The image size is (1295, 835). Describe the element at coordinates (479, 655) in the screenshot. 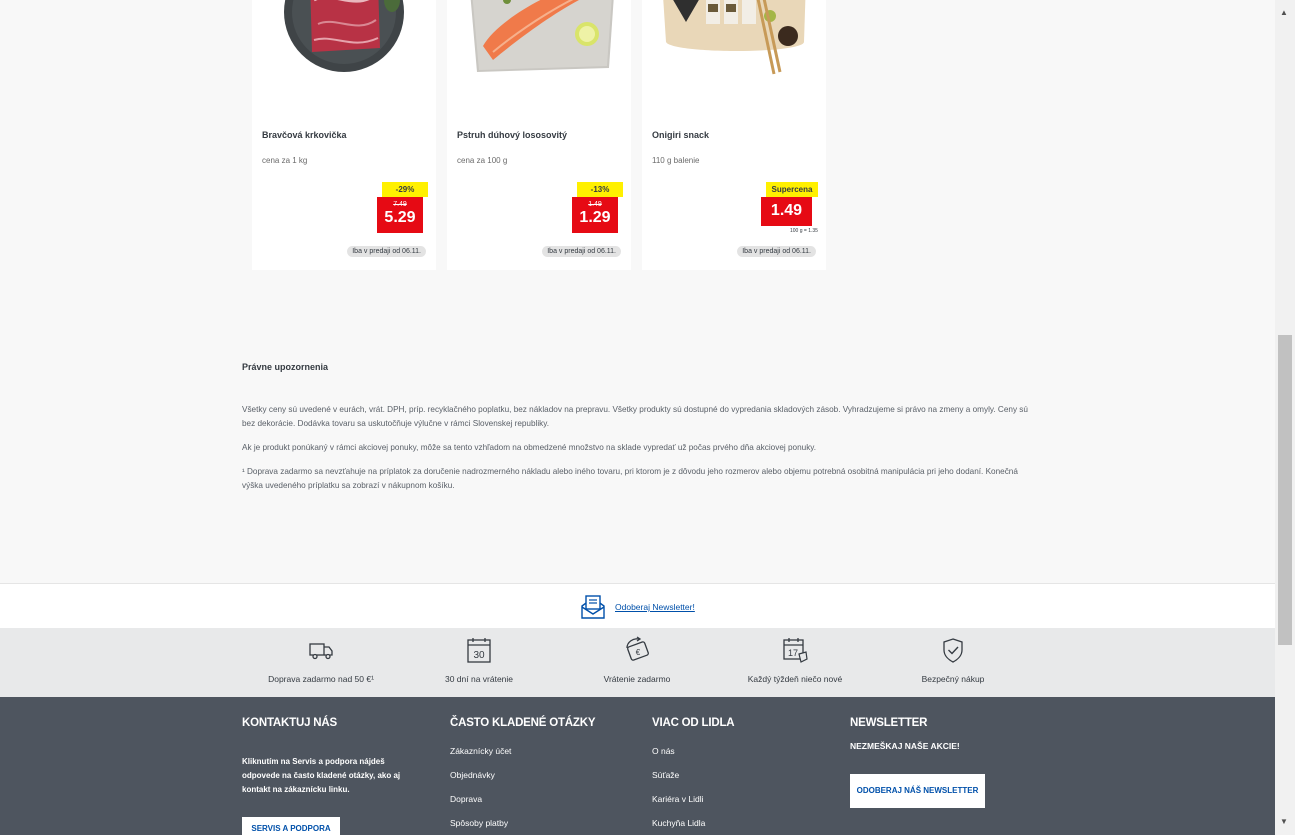

I see `calendar-number: 30` at that location.